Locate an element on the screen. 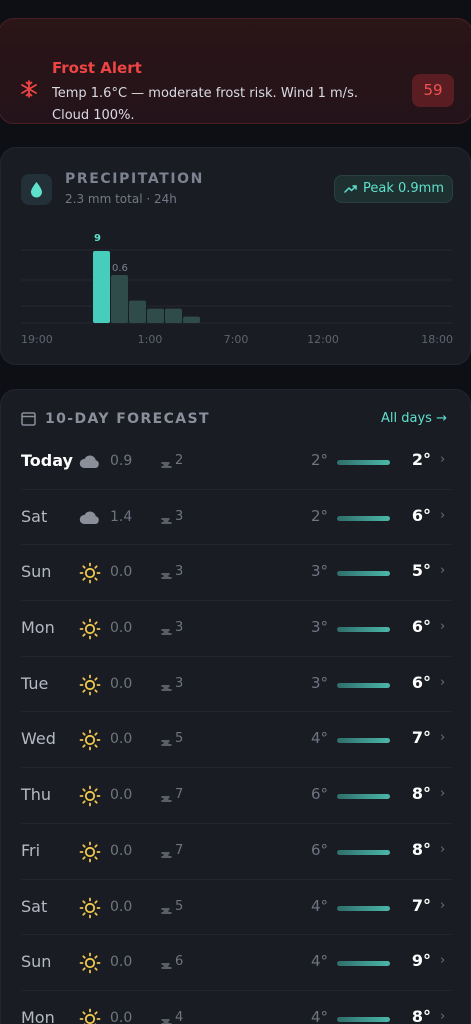 The image size is (471, 1024). forecast-high: 7° is located at coordinates (421, 905).